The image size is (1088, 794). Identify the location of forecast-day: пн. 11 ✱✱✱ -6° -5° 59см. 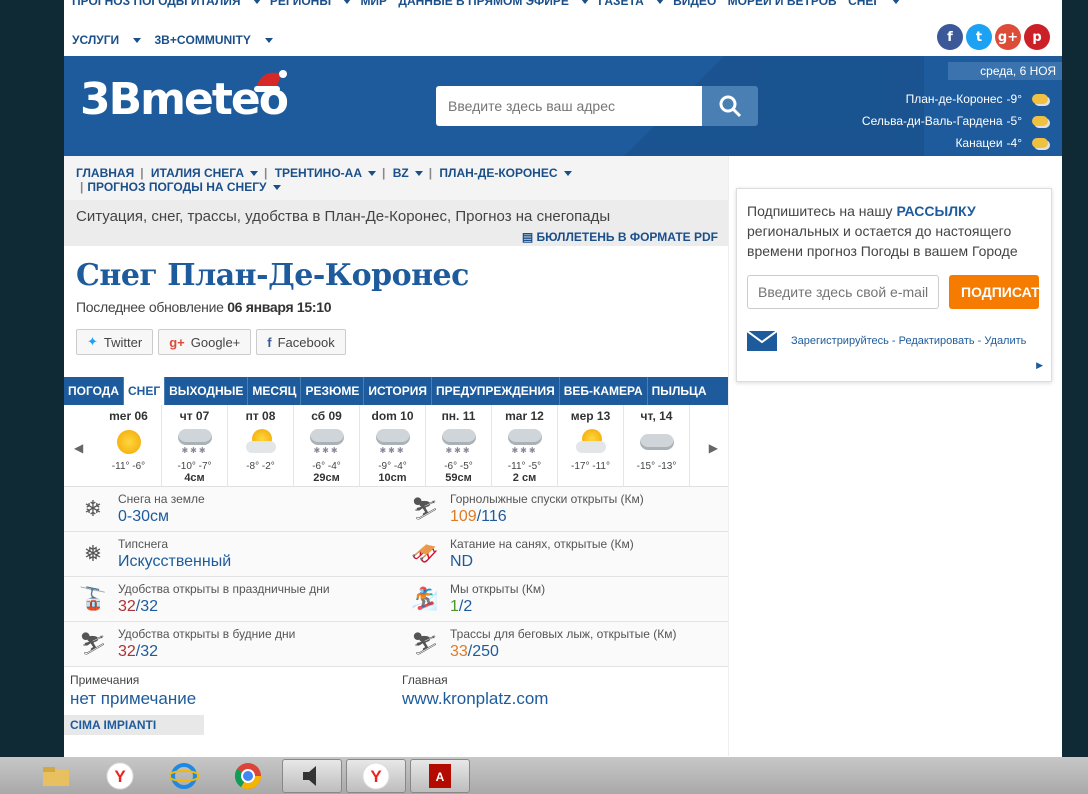
(459, 445).